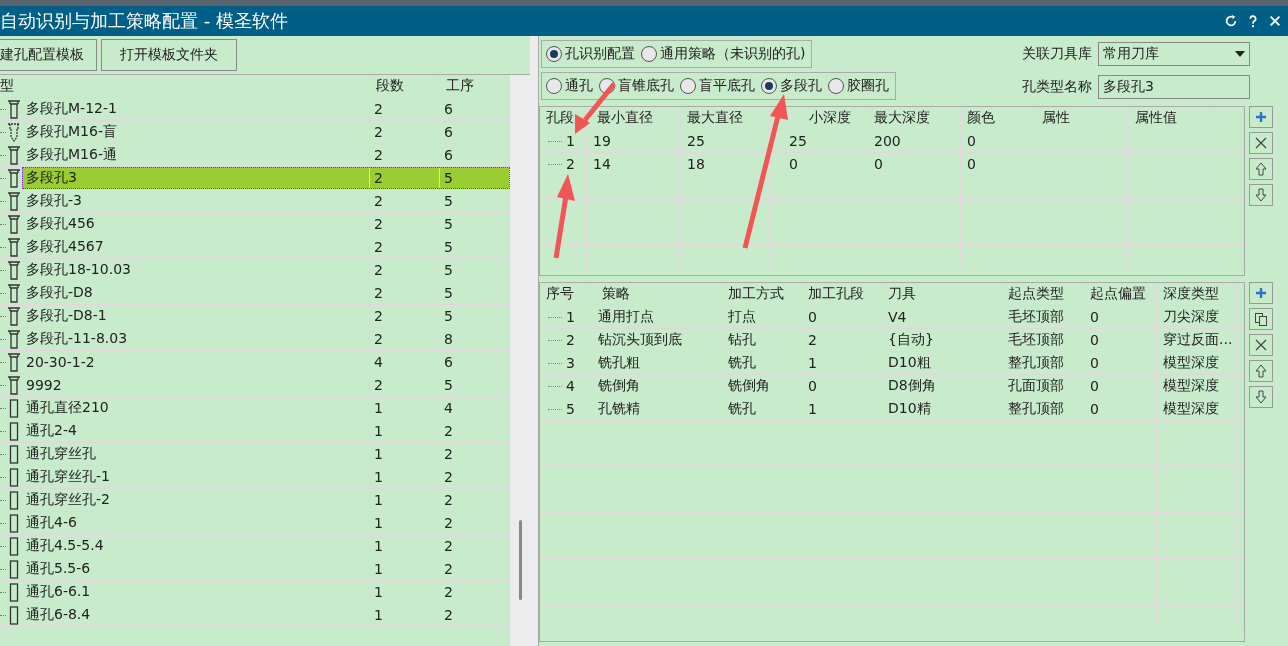  What do you see at coordinates (723, 54) in the screenshot?
I see `radio-option: 通用策略（未识别的孔)` at bounding box center [723, 54].